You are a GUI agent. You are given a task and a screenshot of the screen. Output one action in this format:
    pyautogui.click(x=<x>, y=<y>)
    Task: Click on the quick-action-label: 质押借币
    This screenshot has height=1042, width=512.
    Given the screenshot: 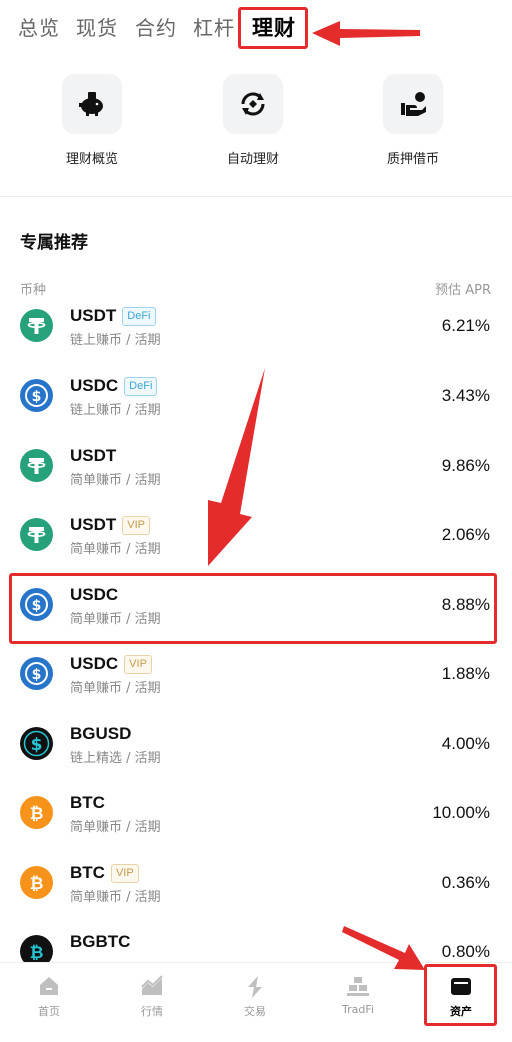 What is the action you would take?
    pyautogui.click(x=412, y=159)
    